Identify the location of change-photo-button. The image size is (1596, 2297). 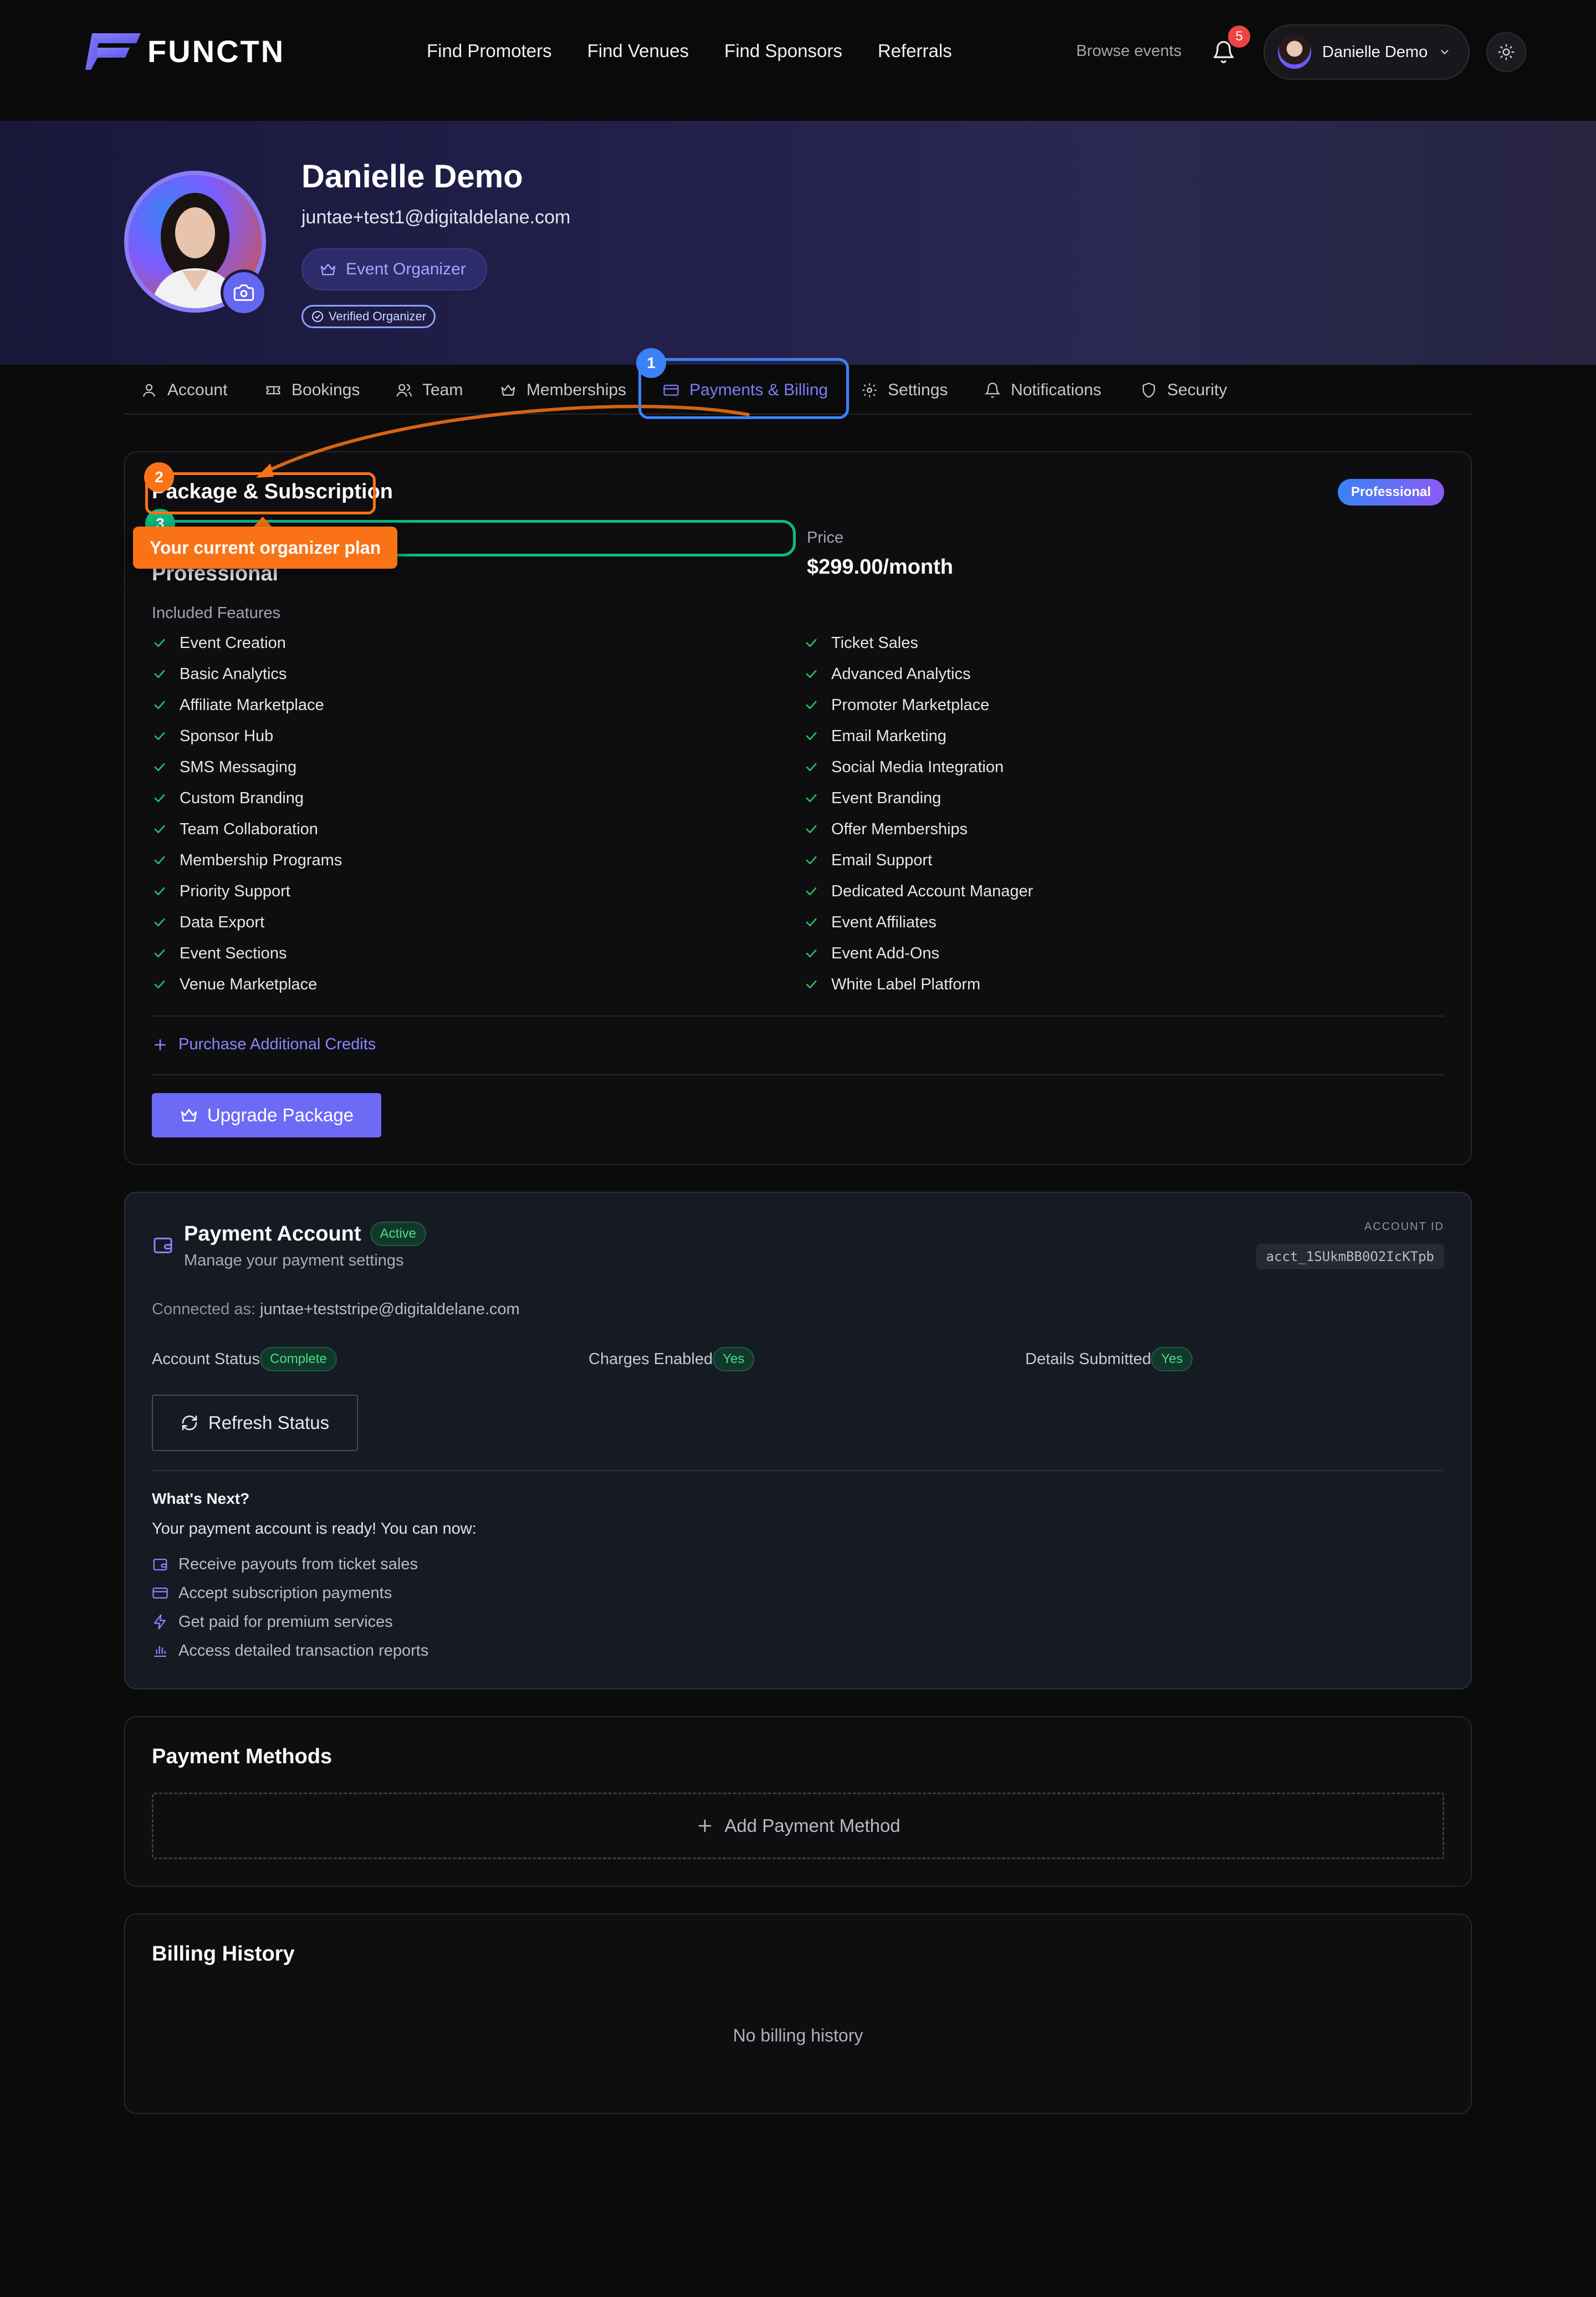
(244, 293).